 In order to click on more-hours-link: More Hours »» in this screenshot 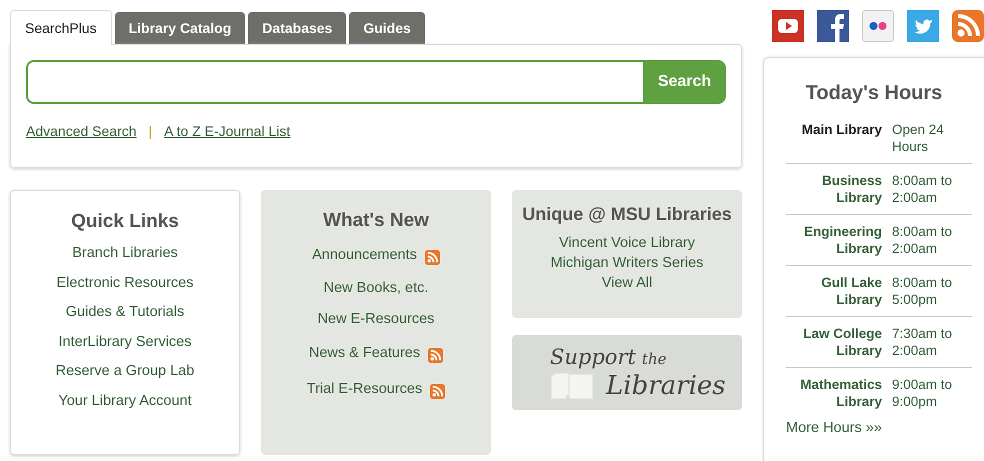, I will do `click(834, 428)`.